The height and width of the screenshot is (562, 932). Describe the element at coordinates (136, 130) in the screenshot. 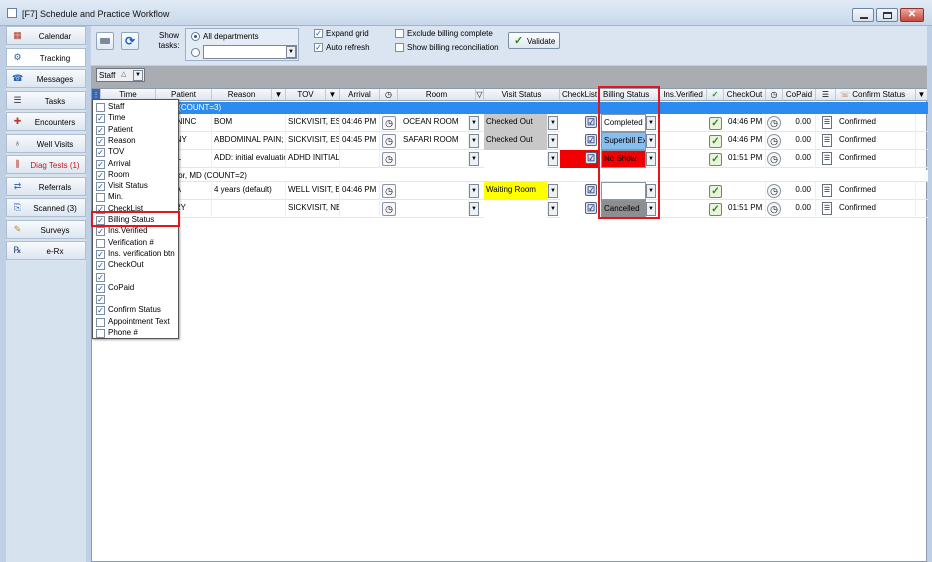

I see `column-option: ✓ Patient` at that location.